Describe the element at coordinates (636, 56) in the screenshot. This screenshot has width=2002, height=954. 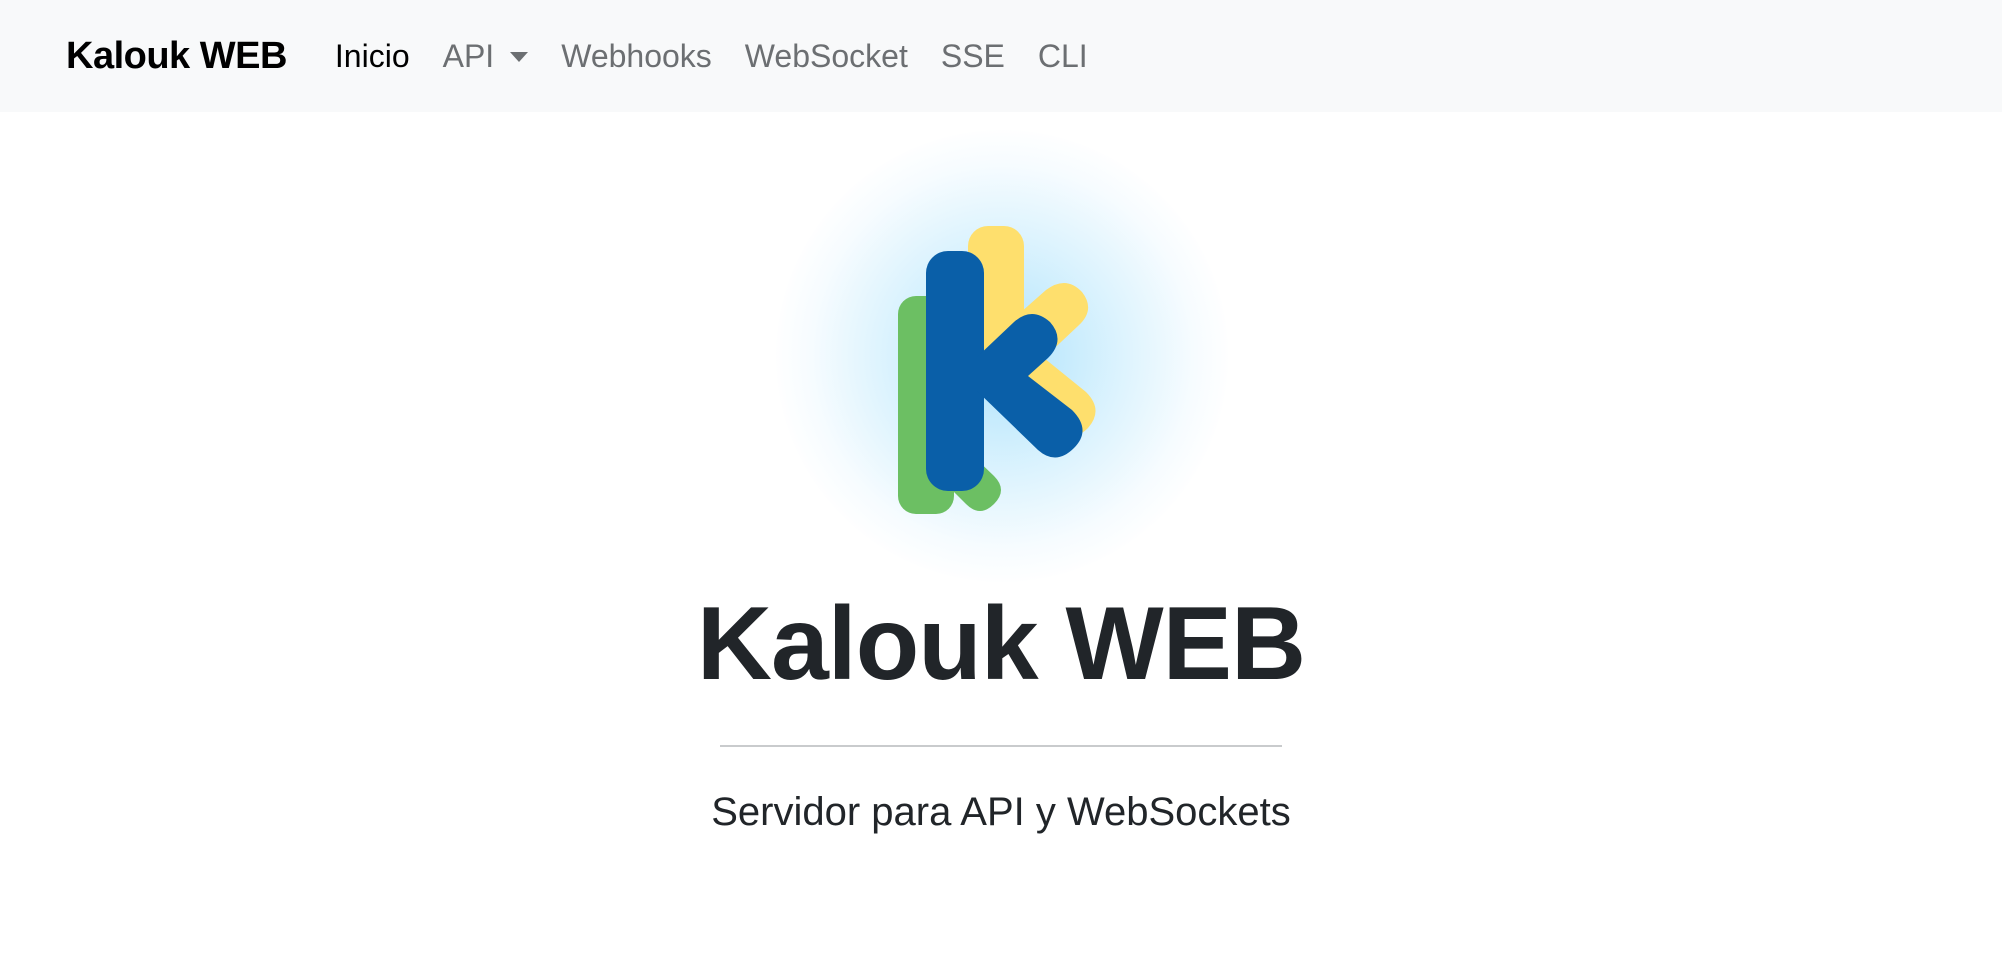
I see `nav-item-webhooks: Webhooks` at that location.